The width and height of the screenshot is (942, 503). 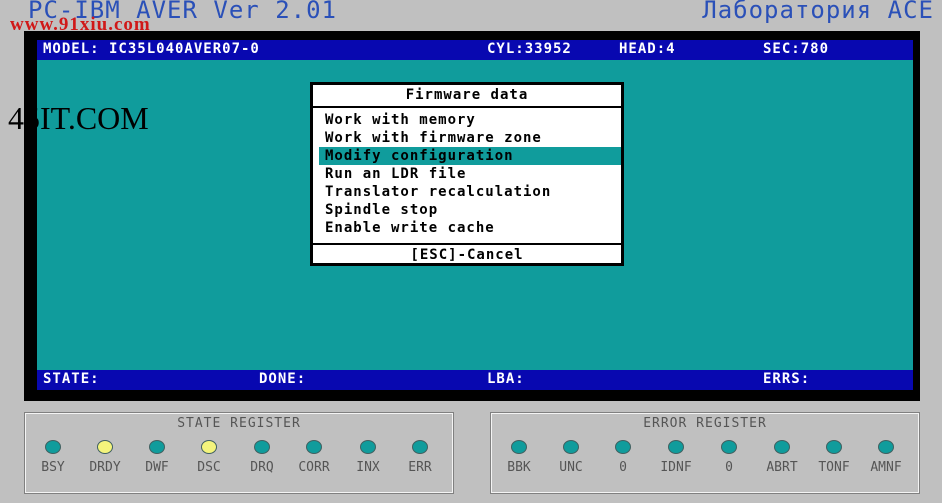 I want to click on errs-label: ERRS:, so click(x=787, y=379).